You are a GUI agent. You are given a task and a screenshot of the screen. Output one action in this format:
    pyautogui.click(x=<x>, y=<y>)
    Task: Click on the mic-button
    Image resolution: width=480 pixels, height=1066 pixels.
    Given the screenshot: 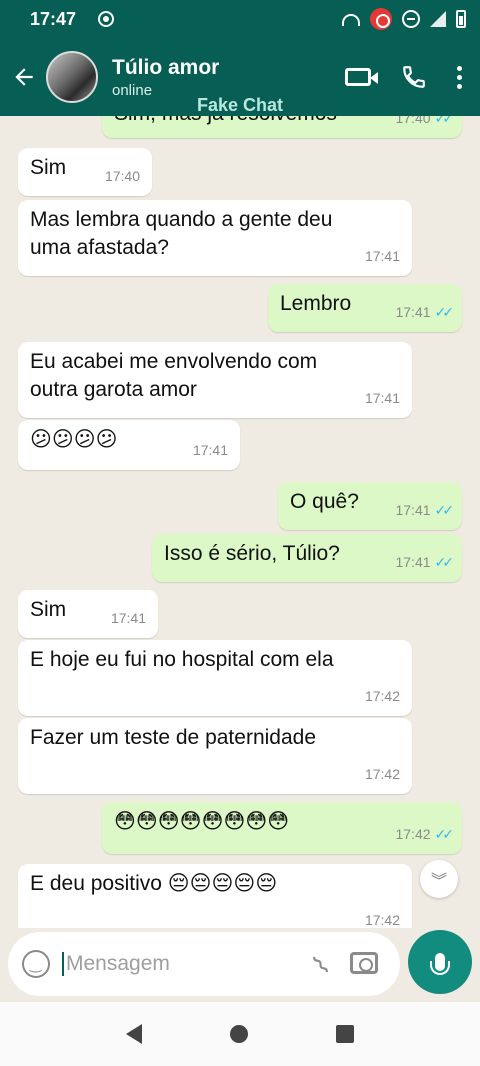 What is the action you would take?
    pyautogui.click(x=440, y=962)
    